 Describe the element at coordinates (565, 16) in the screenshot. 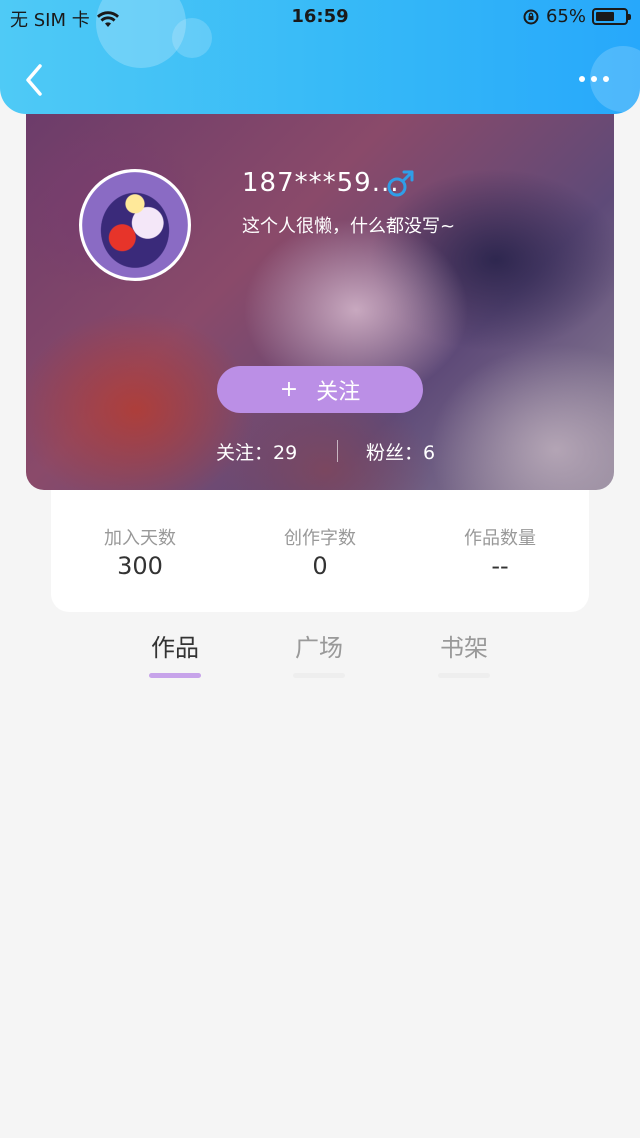

I see `battery-percent: 65%` at that location.